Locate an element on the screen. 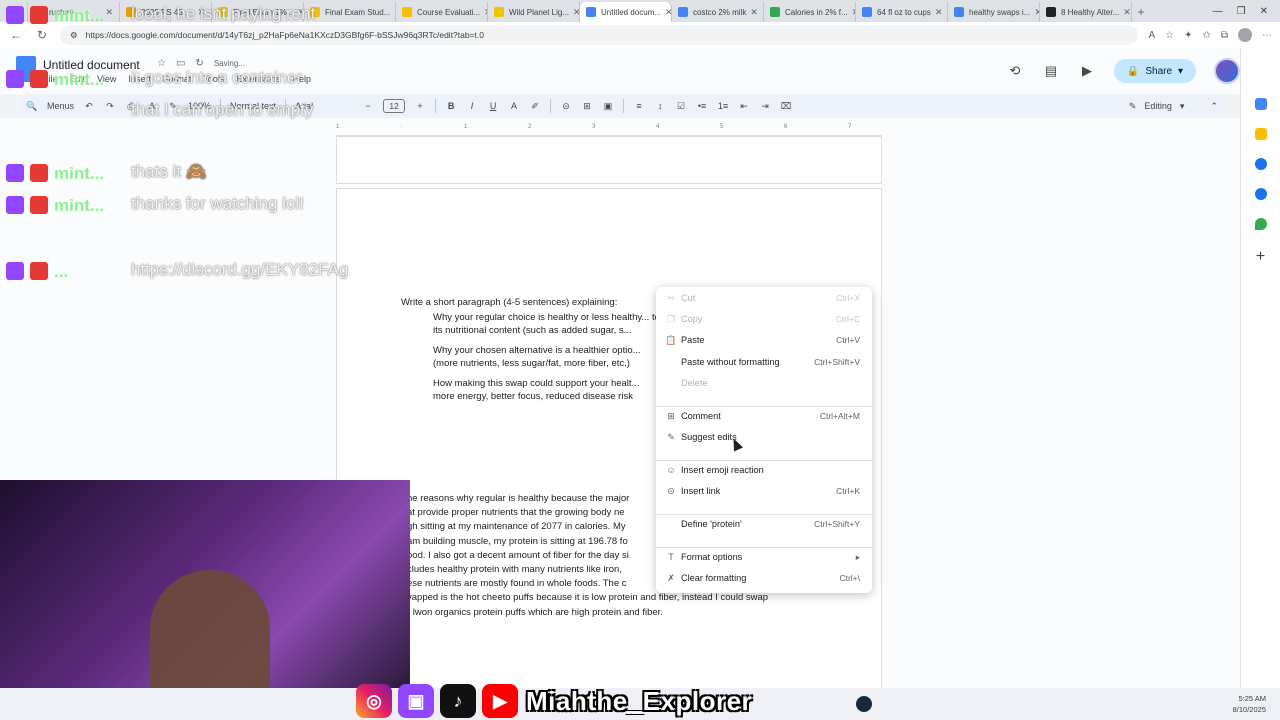  add-addon-icon: + is located at coordinates (1260, 257).